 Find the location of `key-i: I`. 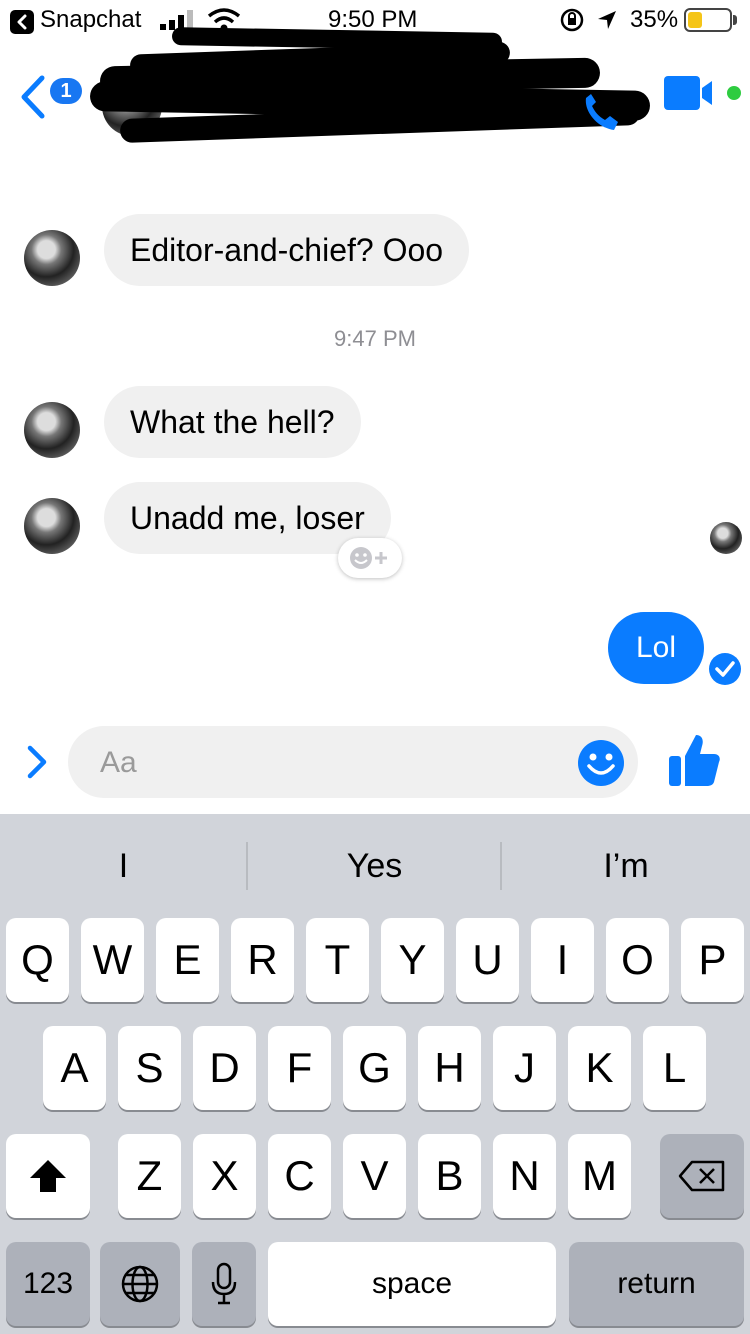

key-i: I is located at coordinates (562, 960).